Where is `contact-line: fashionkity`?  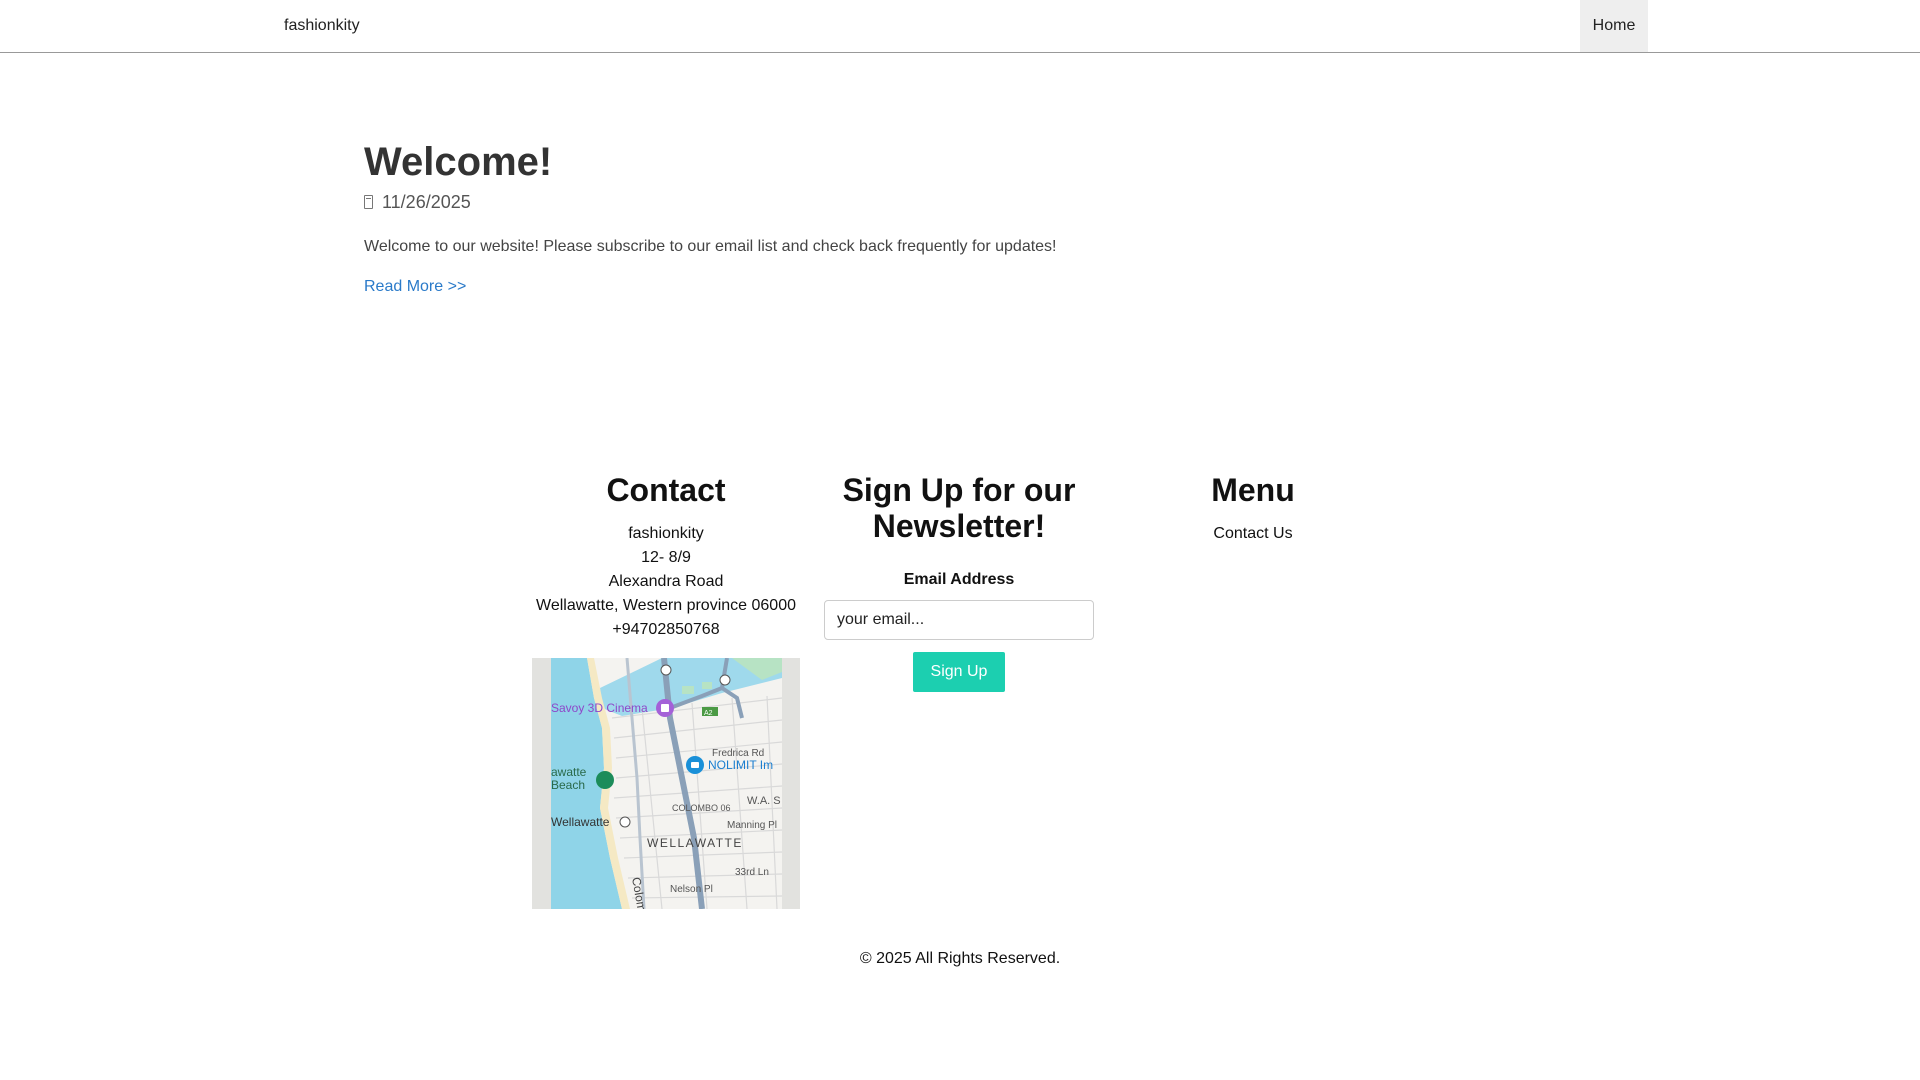 contact-line: fashionkity is located at coordinates (666, 533).